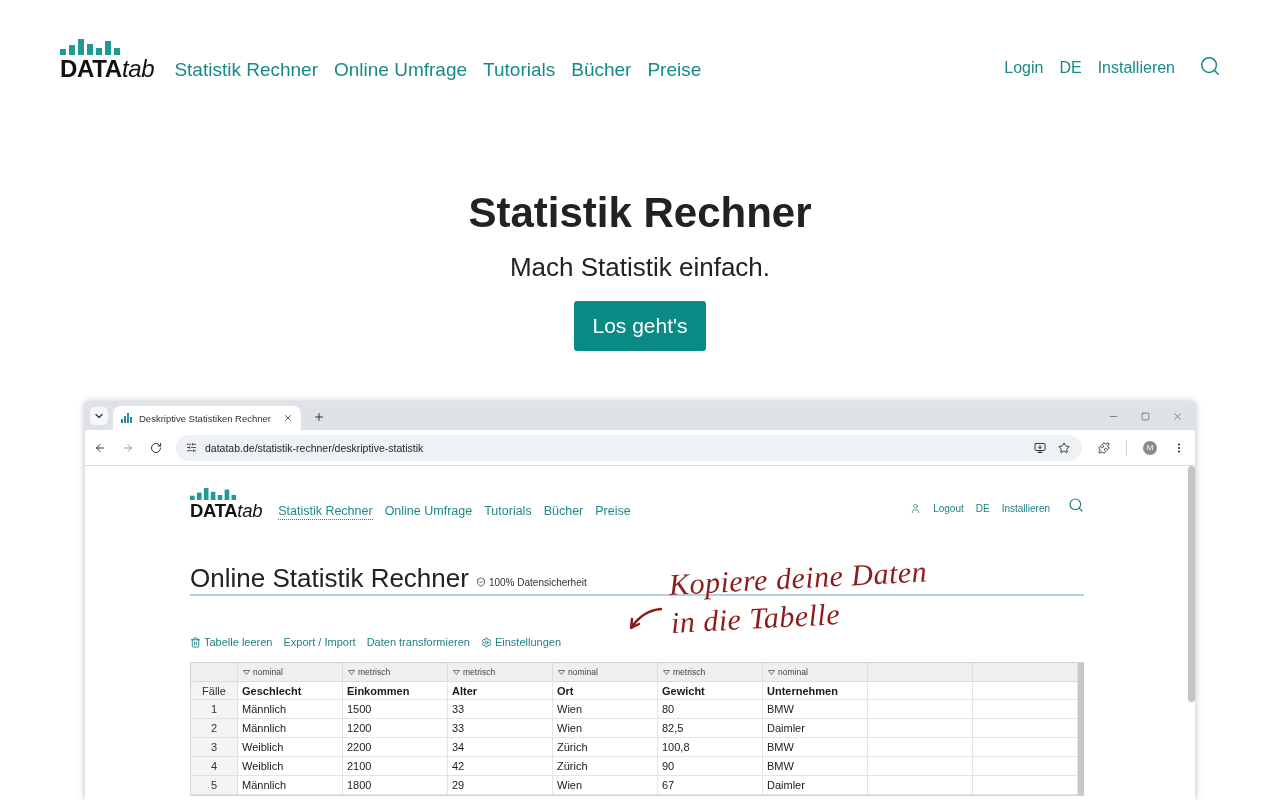 The image size is (1280, 800). What do you see at coordinates (214, 786) in the screenshot?
I see `row-number: 5` at bounding box center [214, 786].